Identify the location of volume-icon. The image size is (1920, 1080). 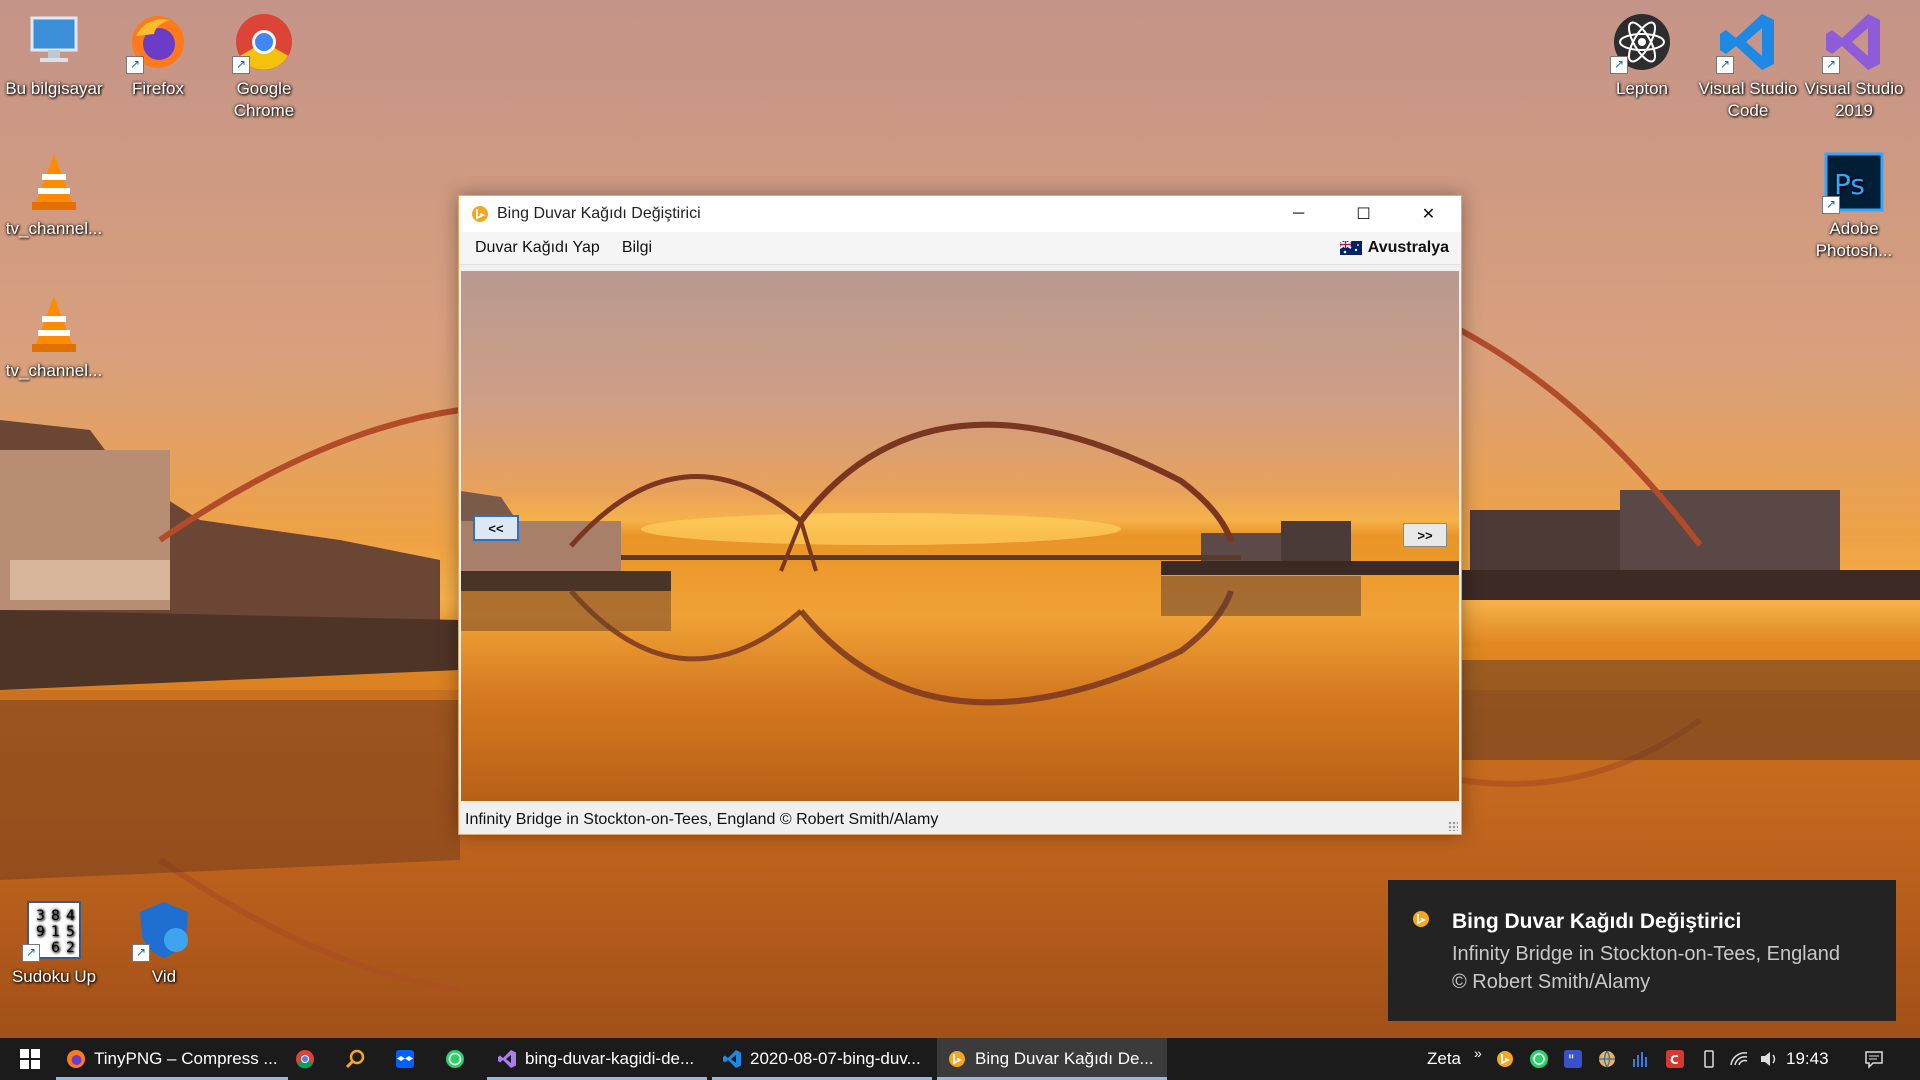
(1769, 1059).